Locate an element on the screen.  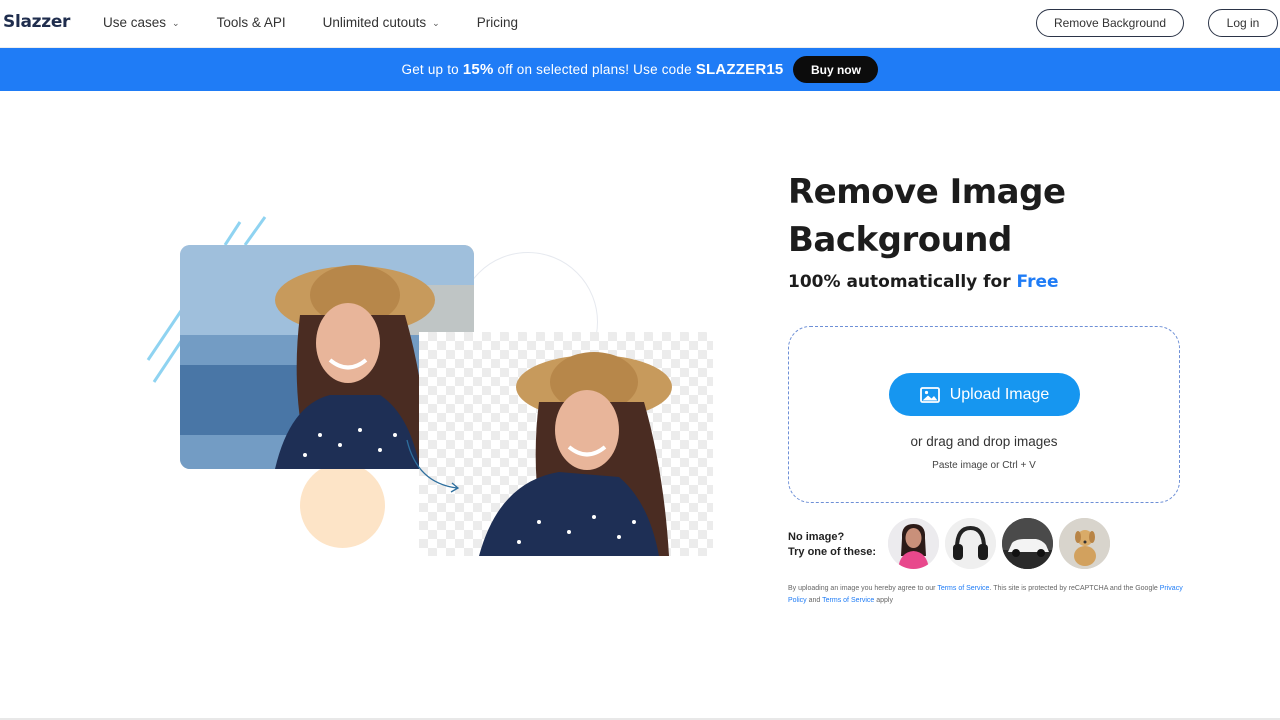
terms-text-4: apply is located at coordinates (884, 600).